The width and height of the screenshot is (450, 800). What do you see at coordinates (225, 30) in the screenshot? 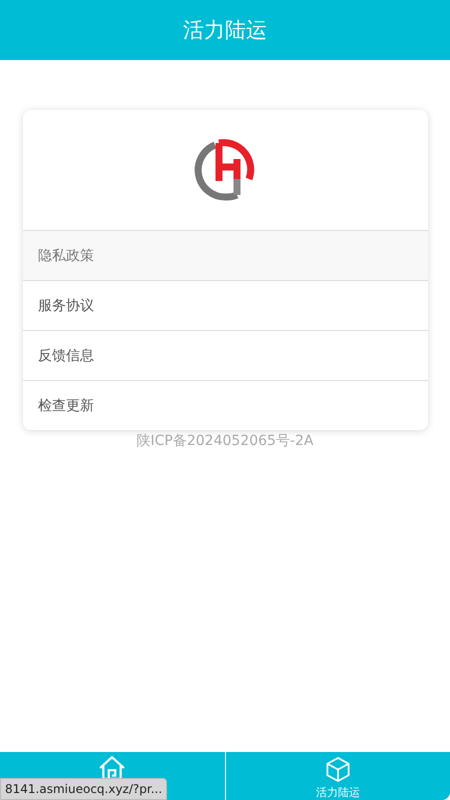
I see `page-title: 活力陆运` at bounding box center [225, 30].